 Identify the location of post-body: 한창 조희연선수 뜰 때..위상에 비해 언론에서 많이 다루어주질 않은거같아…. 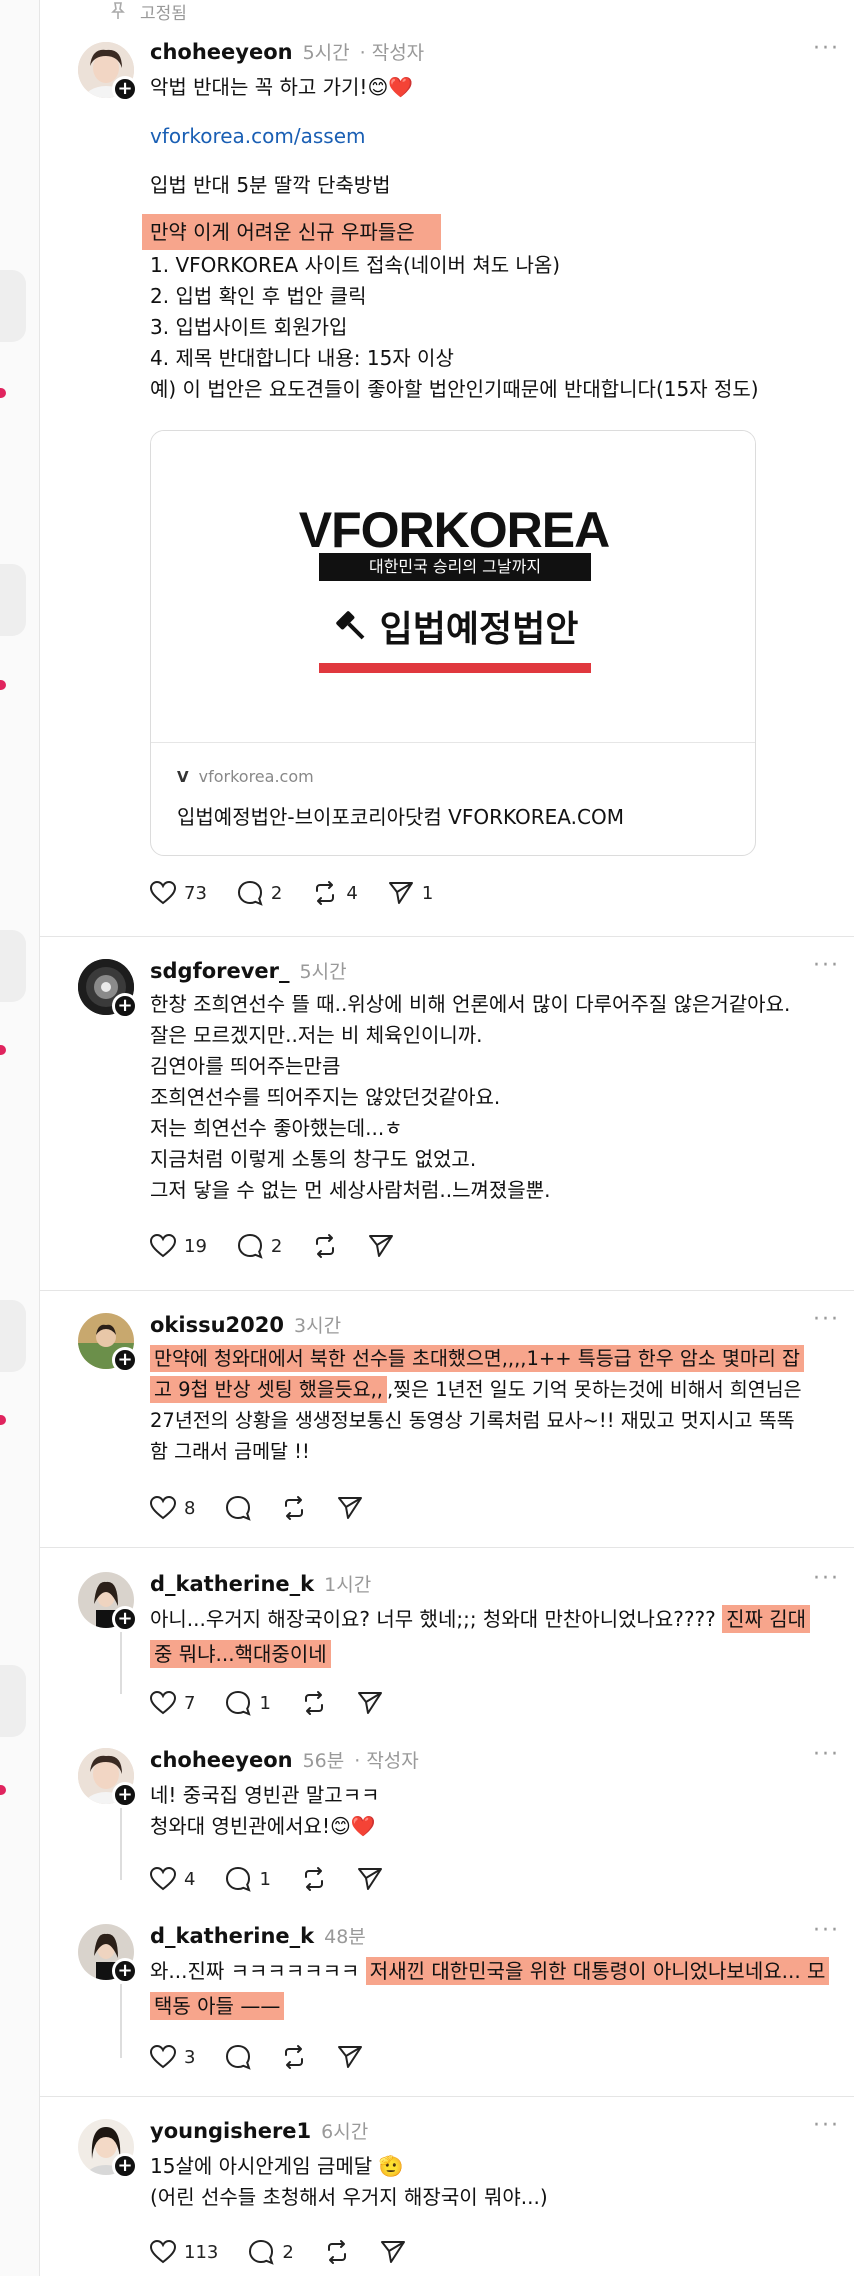
(500, 1097).